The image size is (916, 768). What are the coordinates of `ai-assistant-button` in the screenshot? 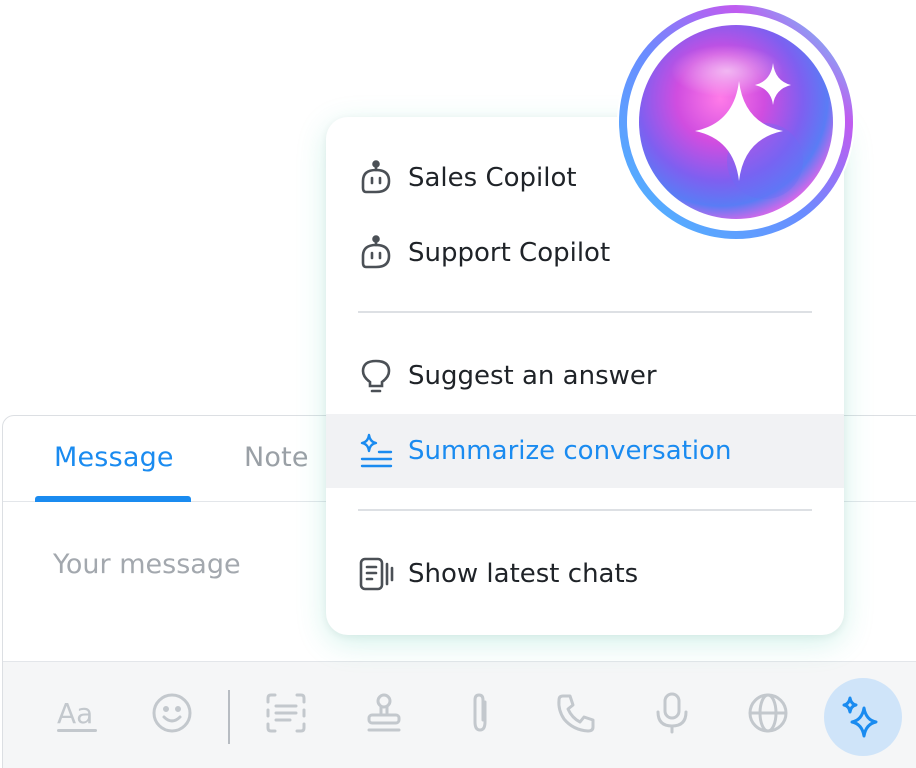 It's located at (863, 717).